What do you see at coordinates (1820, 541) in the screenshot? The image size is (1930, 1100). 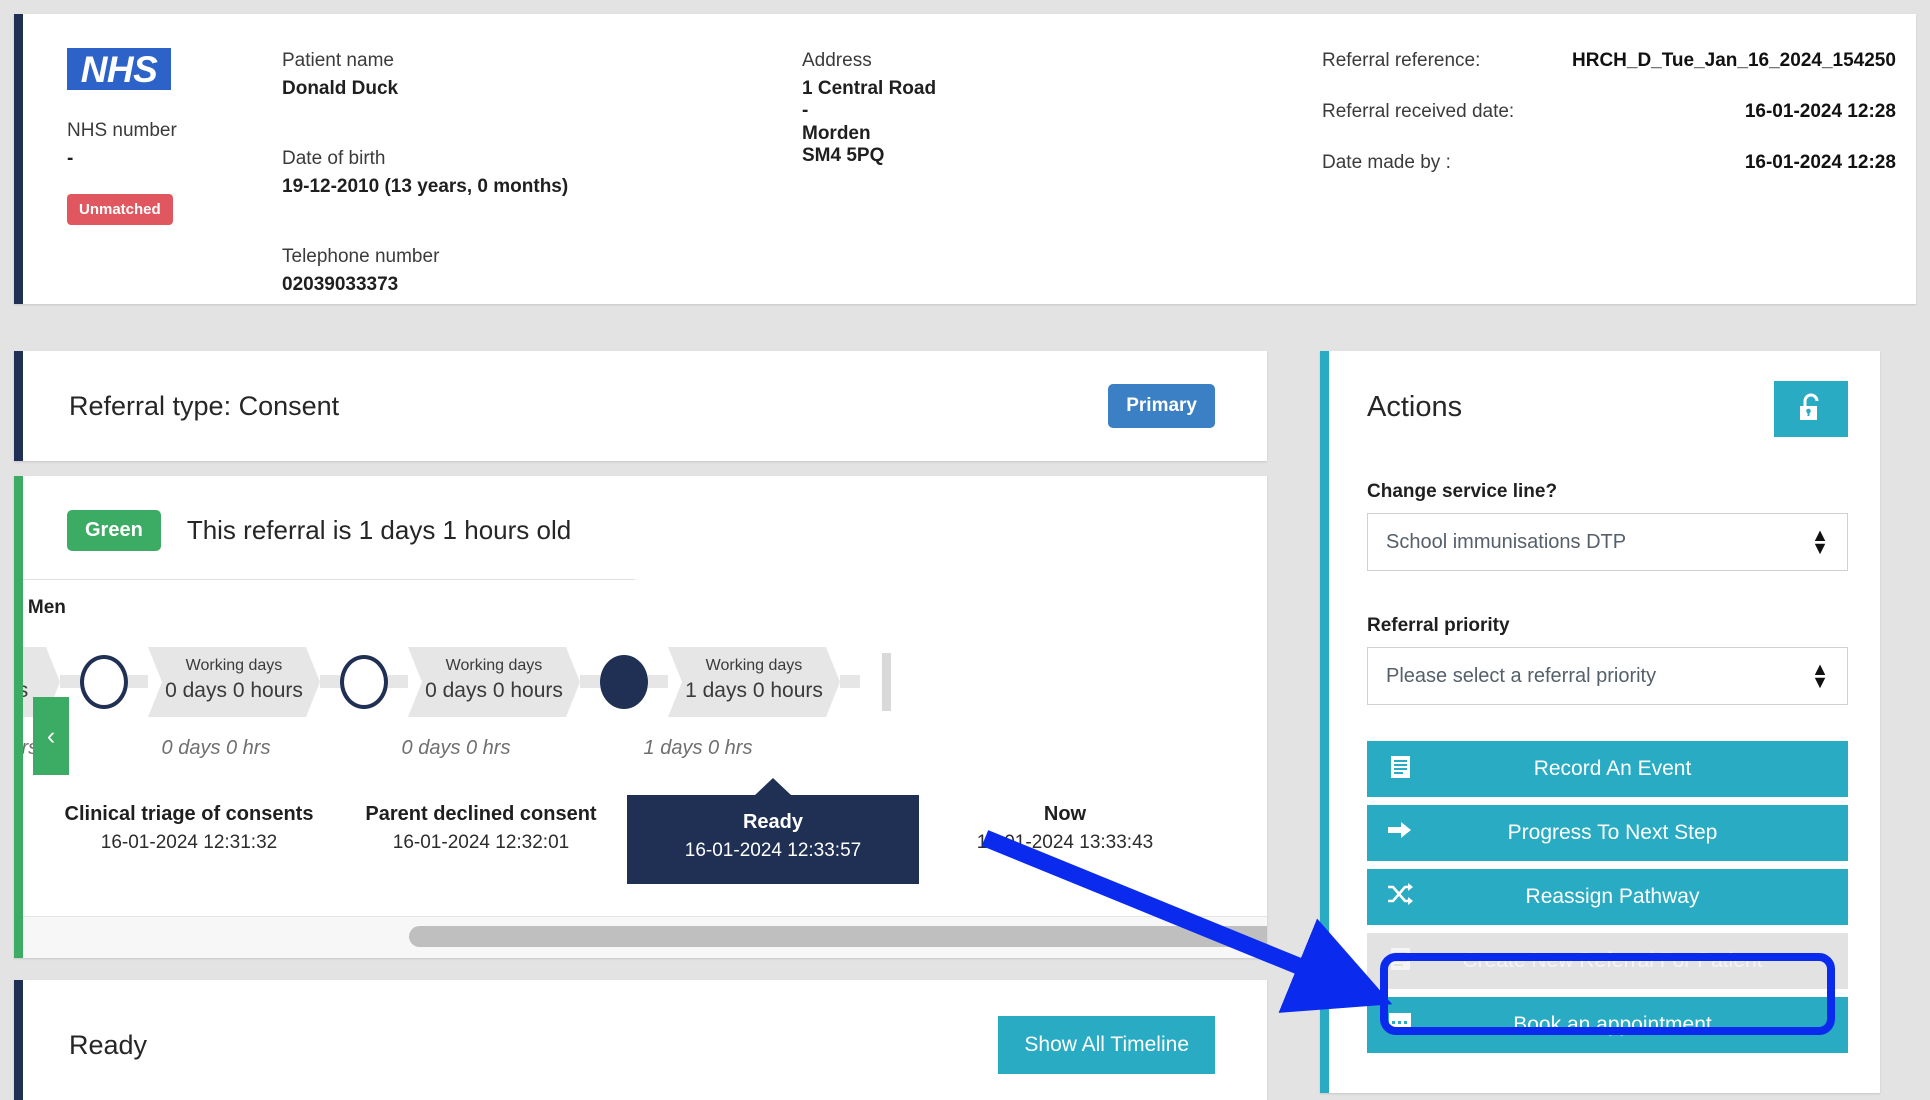 I see `chevron-updown-icon: ▲ ▼` at bounding box center [1820, 541].